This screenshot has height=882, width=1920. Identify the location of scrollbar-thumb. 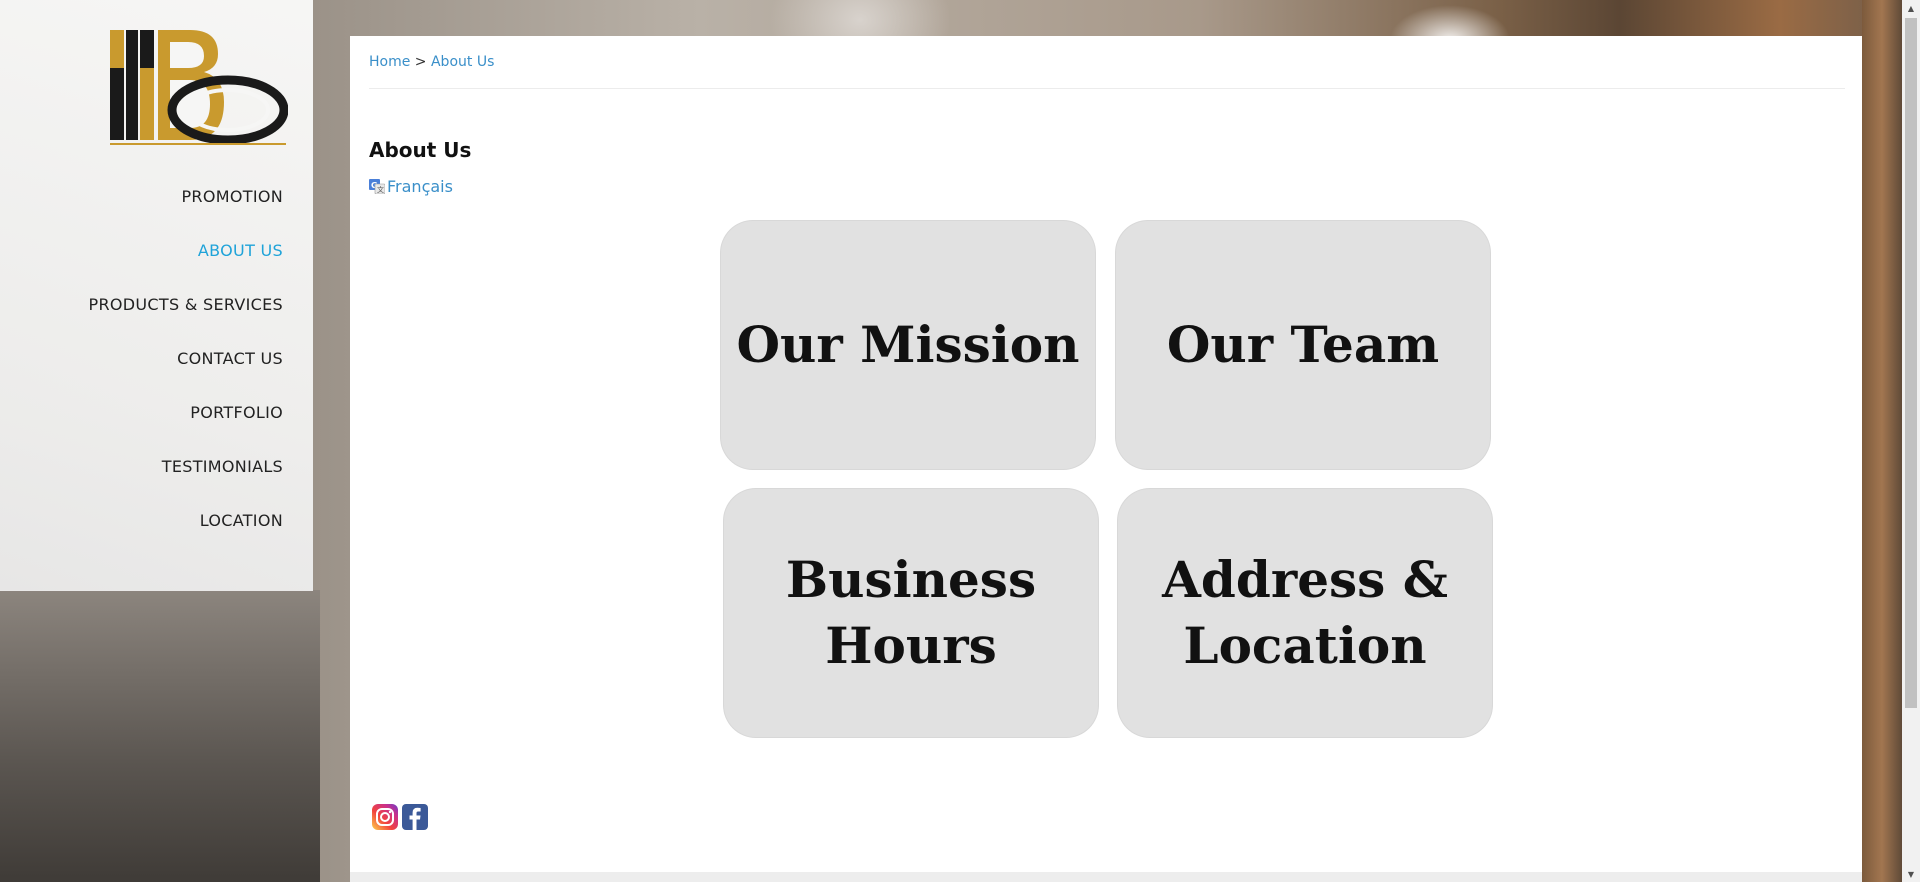
(1911, 363).